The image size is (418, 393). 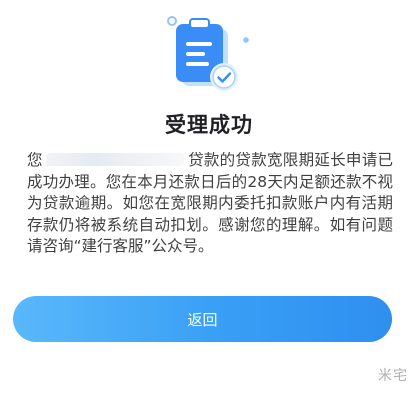 What do you see at coordinates (393, 376) in the screenshot?
I see `watermark: 米宅` at bounding box center [393, 376].